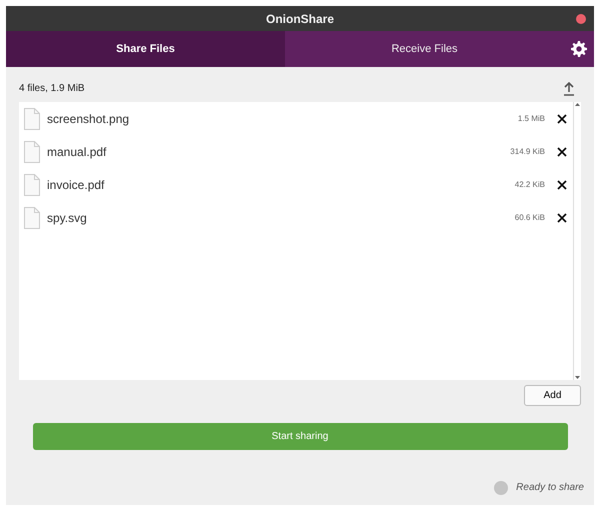 The image size is (600, 511). What do you see at coordinates (145, 49) in the screenshot?
I see `tab: Share Files` at bounding box center [145, 49].